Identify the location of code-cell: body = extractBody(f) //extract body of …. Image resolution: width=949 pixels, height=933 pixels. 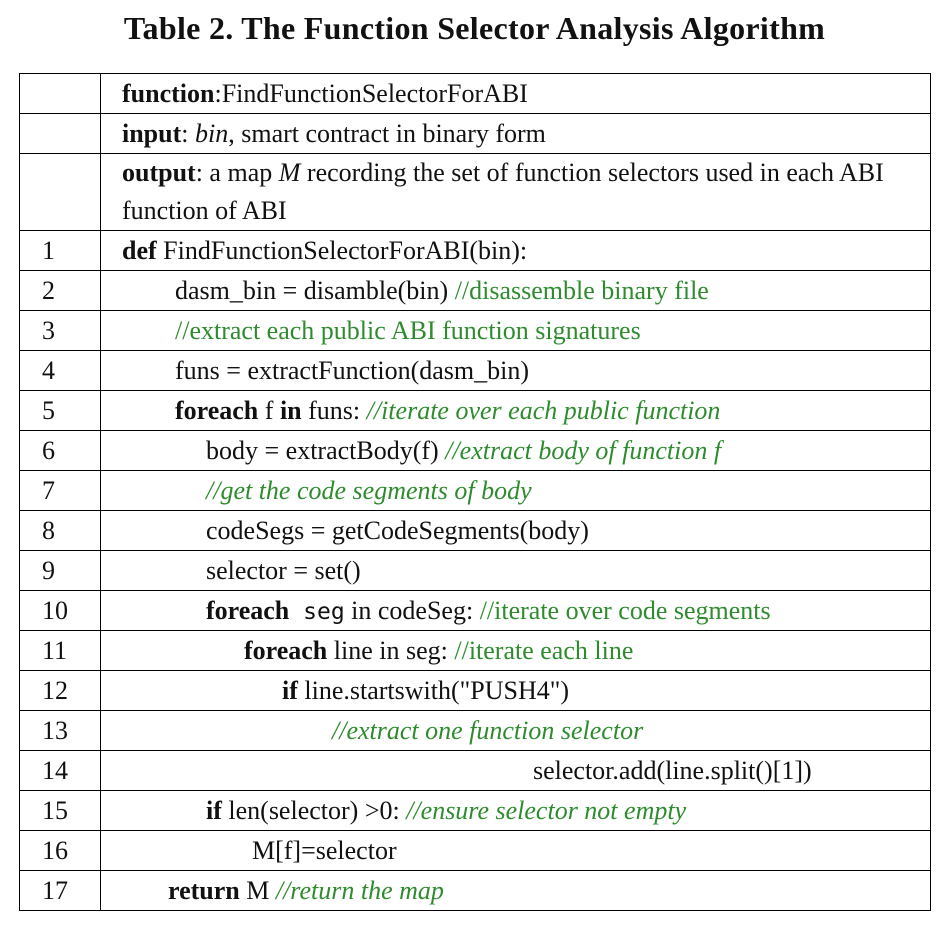
(515, 450).